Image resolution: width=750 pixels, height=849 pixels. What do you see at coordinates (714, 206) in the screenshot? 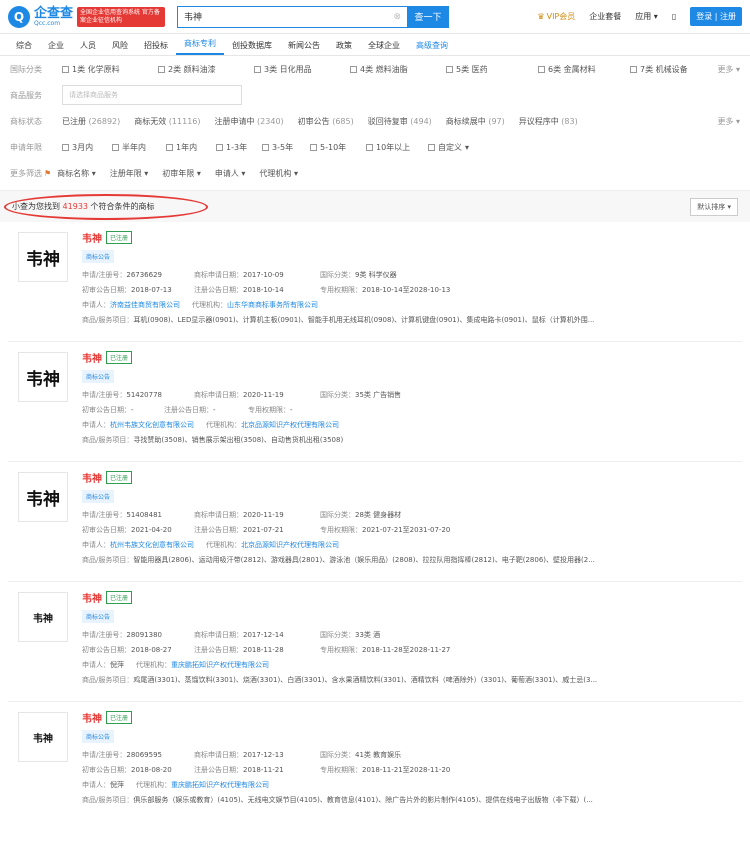
I see `sort-dropdown: 默认排序 ▾` at bounding box center [714, 206].